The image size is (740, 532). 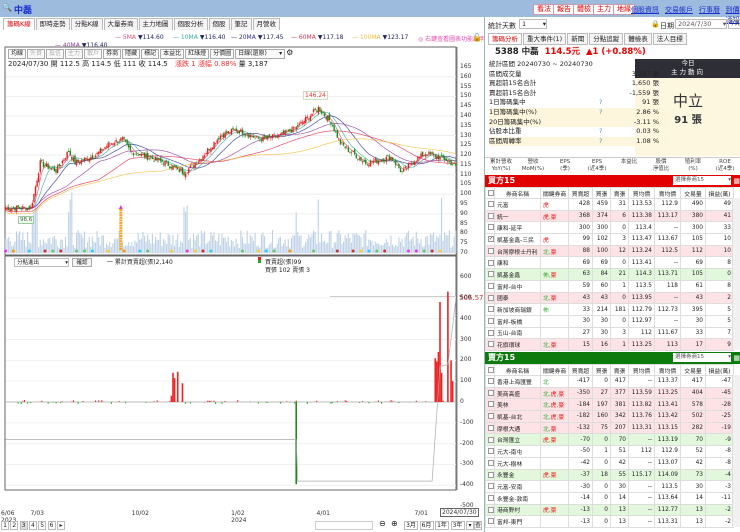 I want to click on select-all-checkbox, so click(x=491, y=369).